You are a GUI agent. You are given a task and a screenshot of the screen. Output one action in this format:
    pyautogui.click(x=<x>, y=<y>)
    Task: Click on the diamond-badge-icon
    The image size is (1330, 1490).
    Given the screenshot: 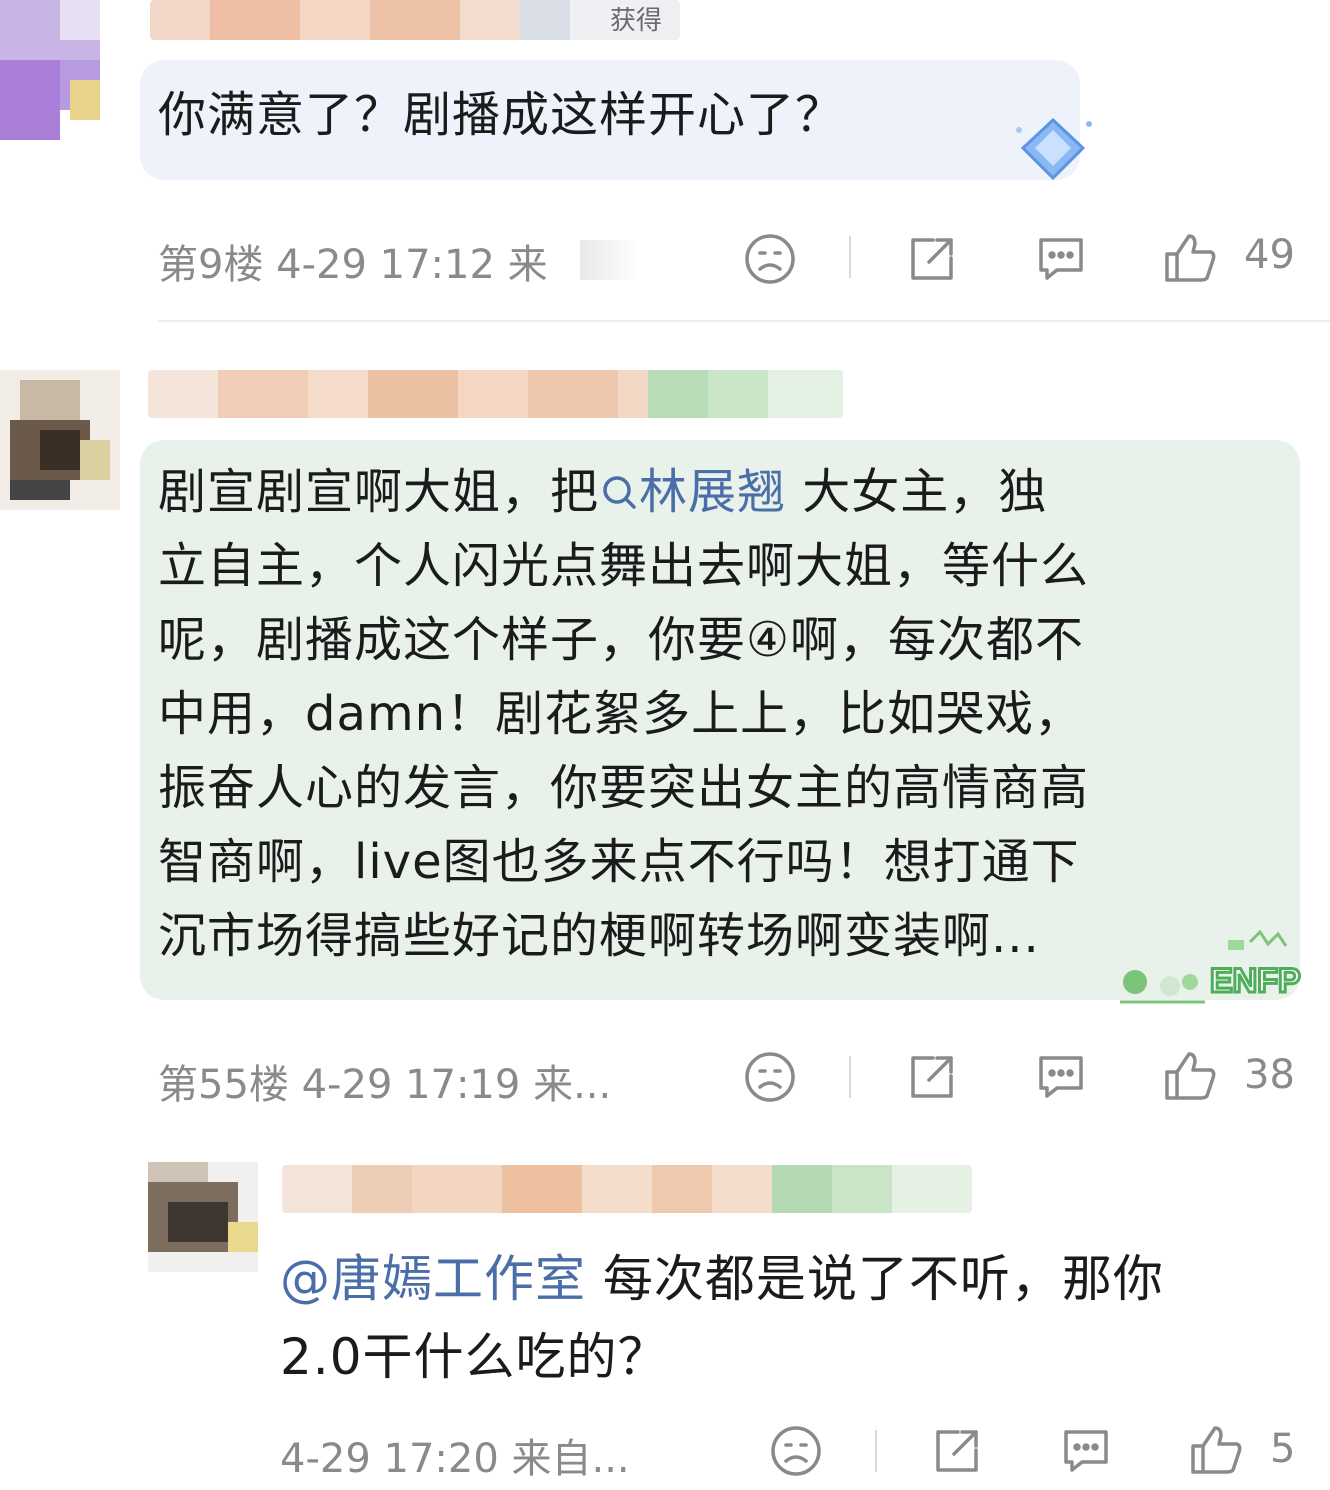 What is the action you would take?
    pyautogui.click(x=1055, y=150)
    